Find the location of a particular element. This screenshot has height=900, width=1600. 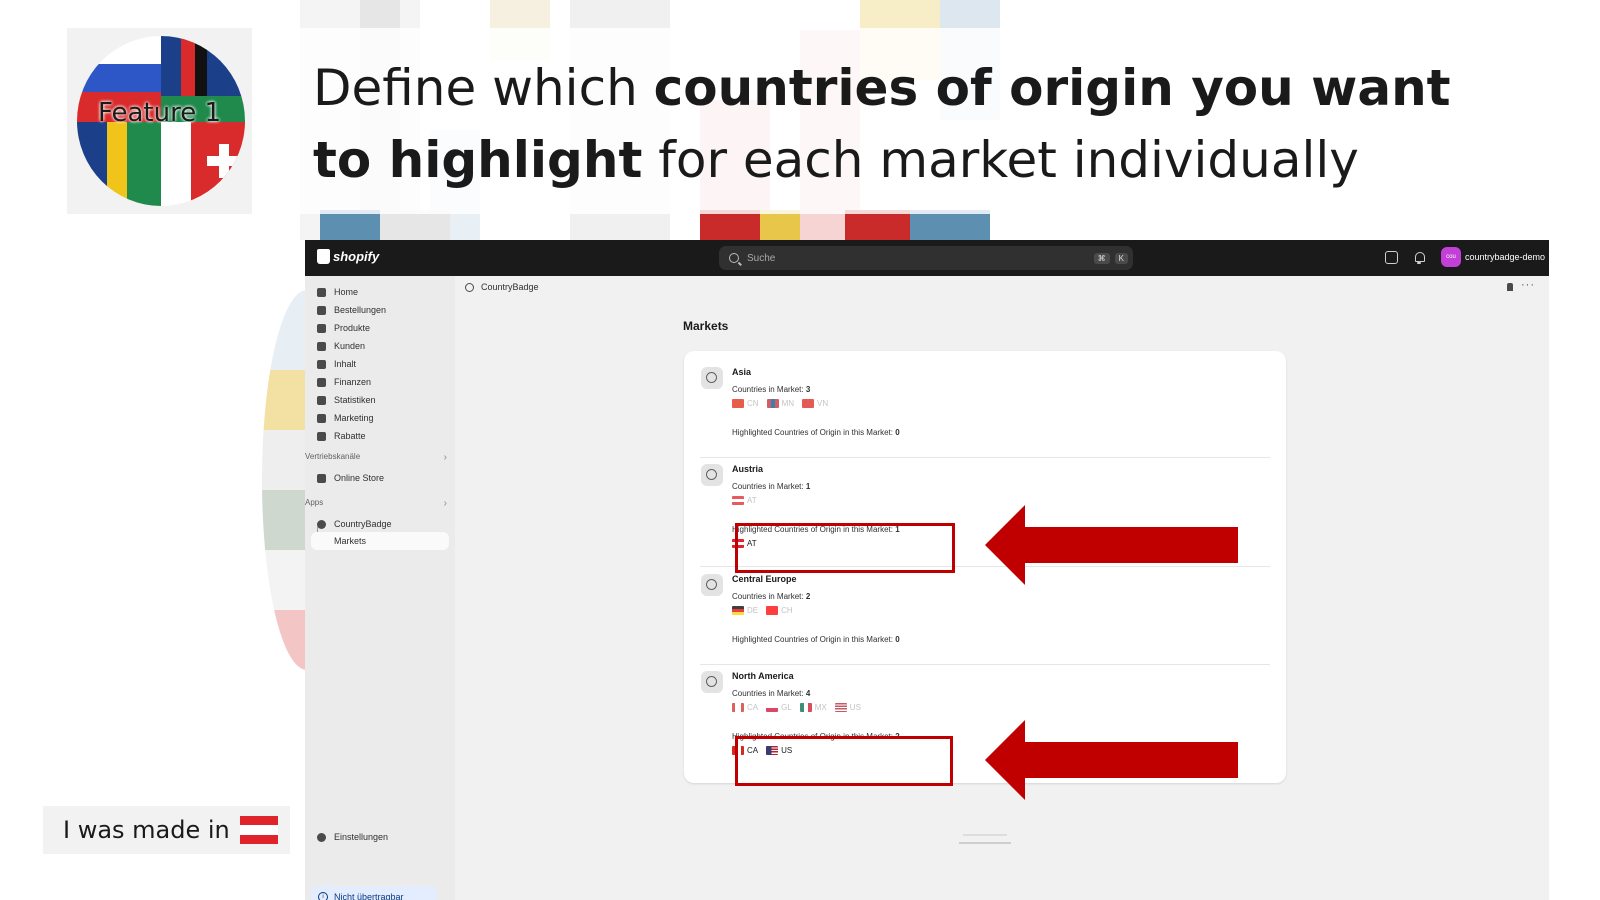

market-name: North America is located at coordinates (763, 676).